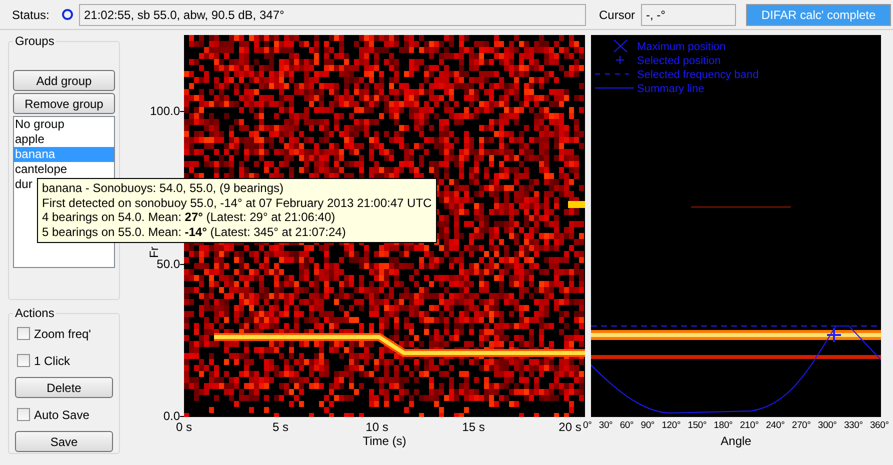 The image size is (893, 465). I want to click on y-tick-label: 0.0, so click(171, 416).